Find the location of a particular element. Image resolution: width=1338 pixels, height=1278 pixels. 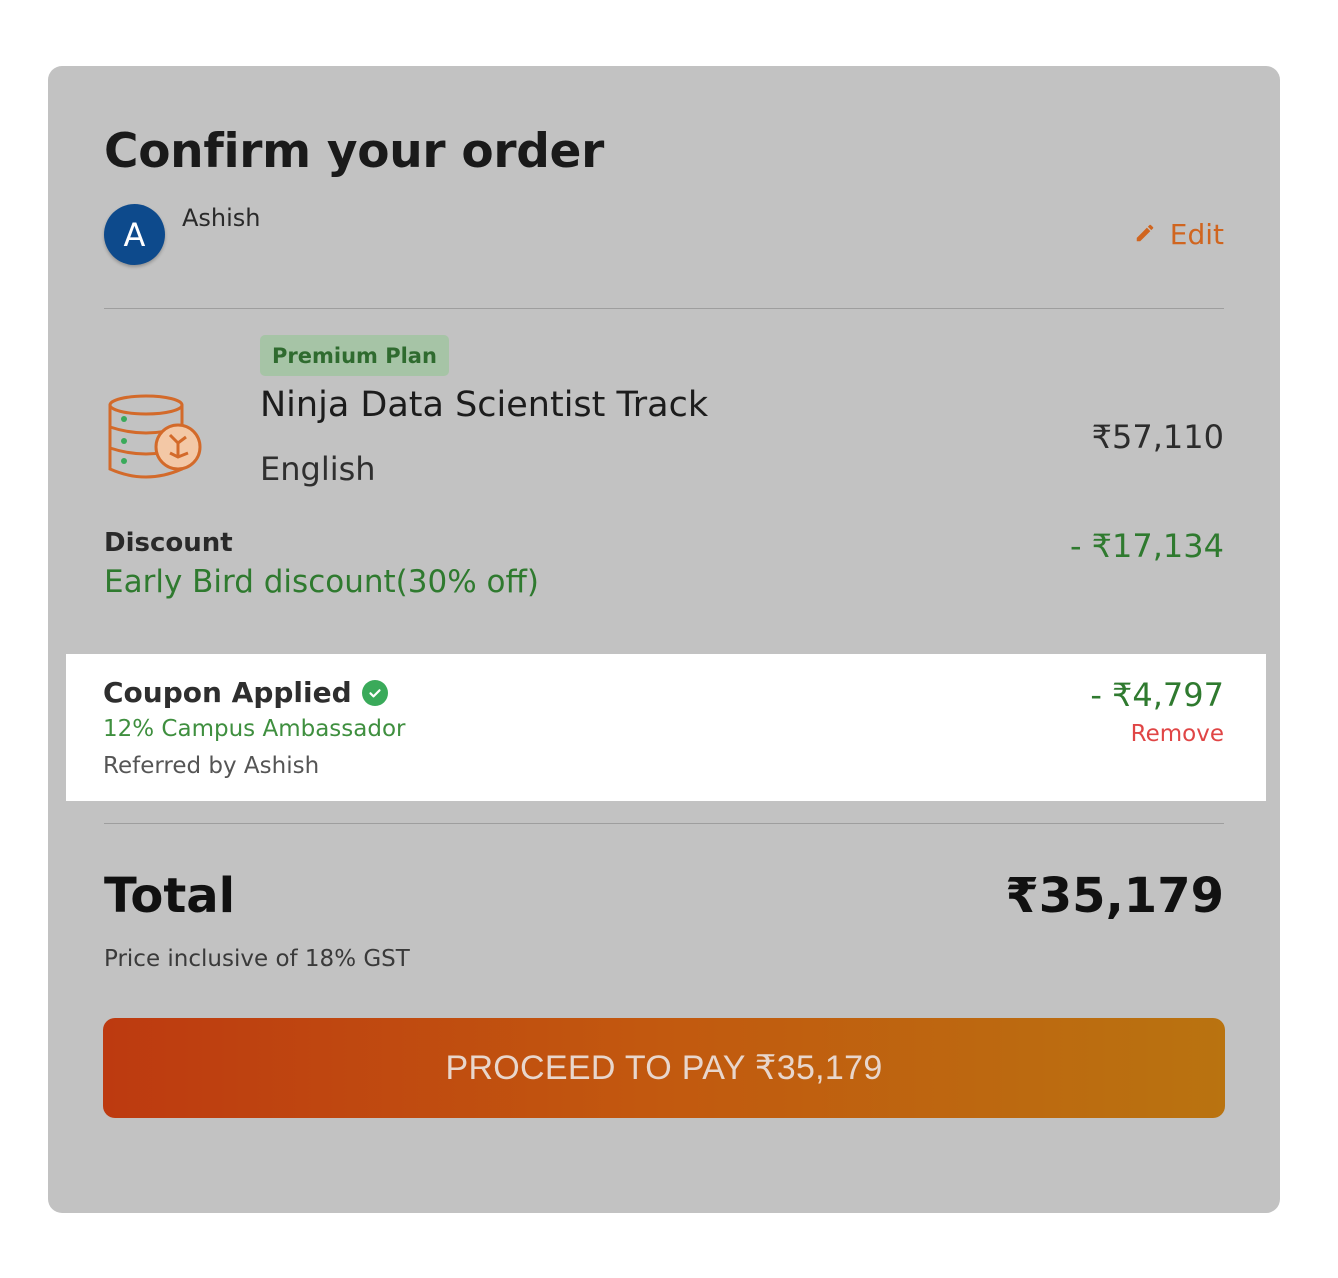

coupon-referral: Referred by Ashish is located at coordinates (211, 766).